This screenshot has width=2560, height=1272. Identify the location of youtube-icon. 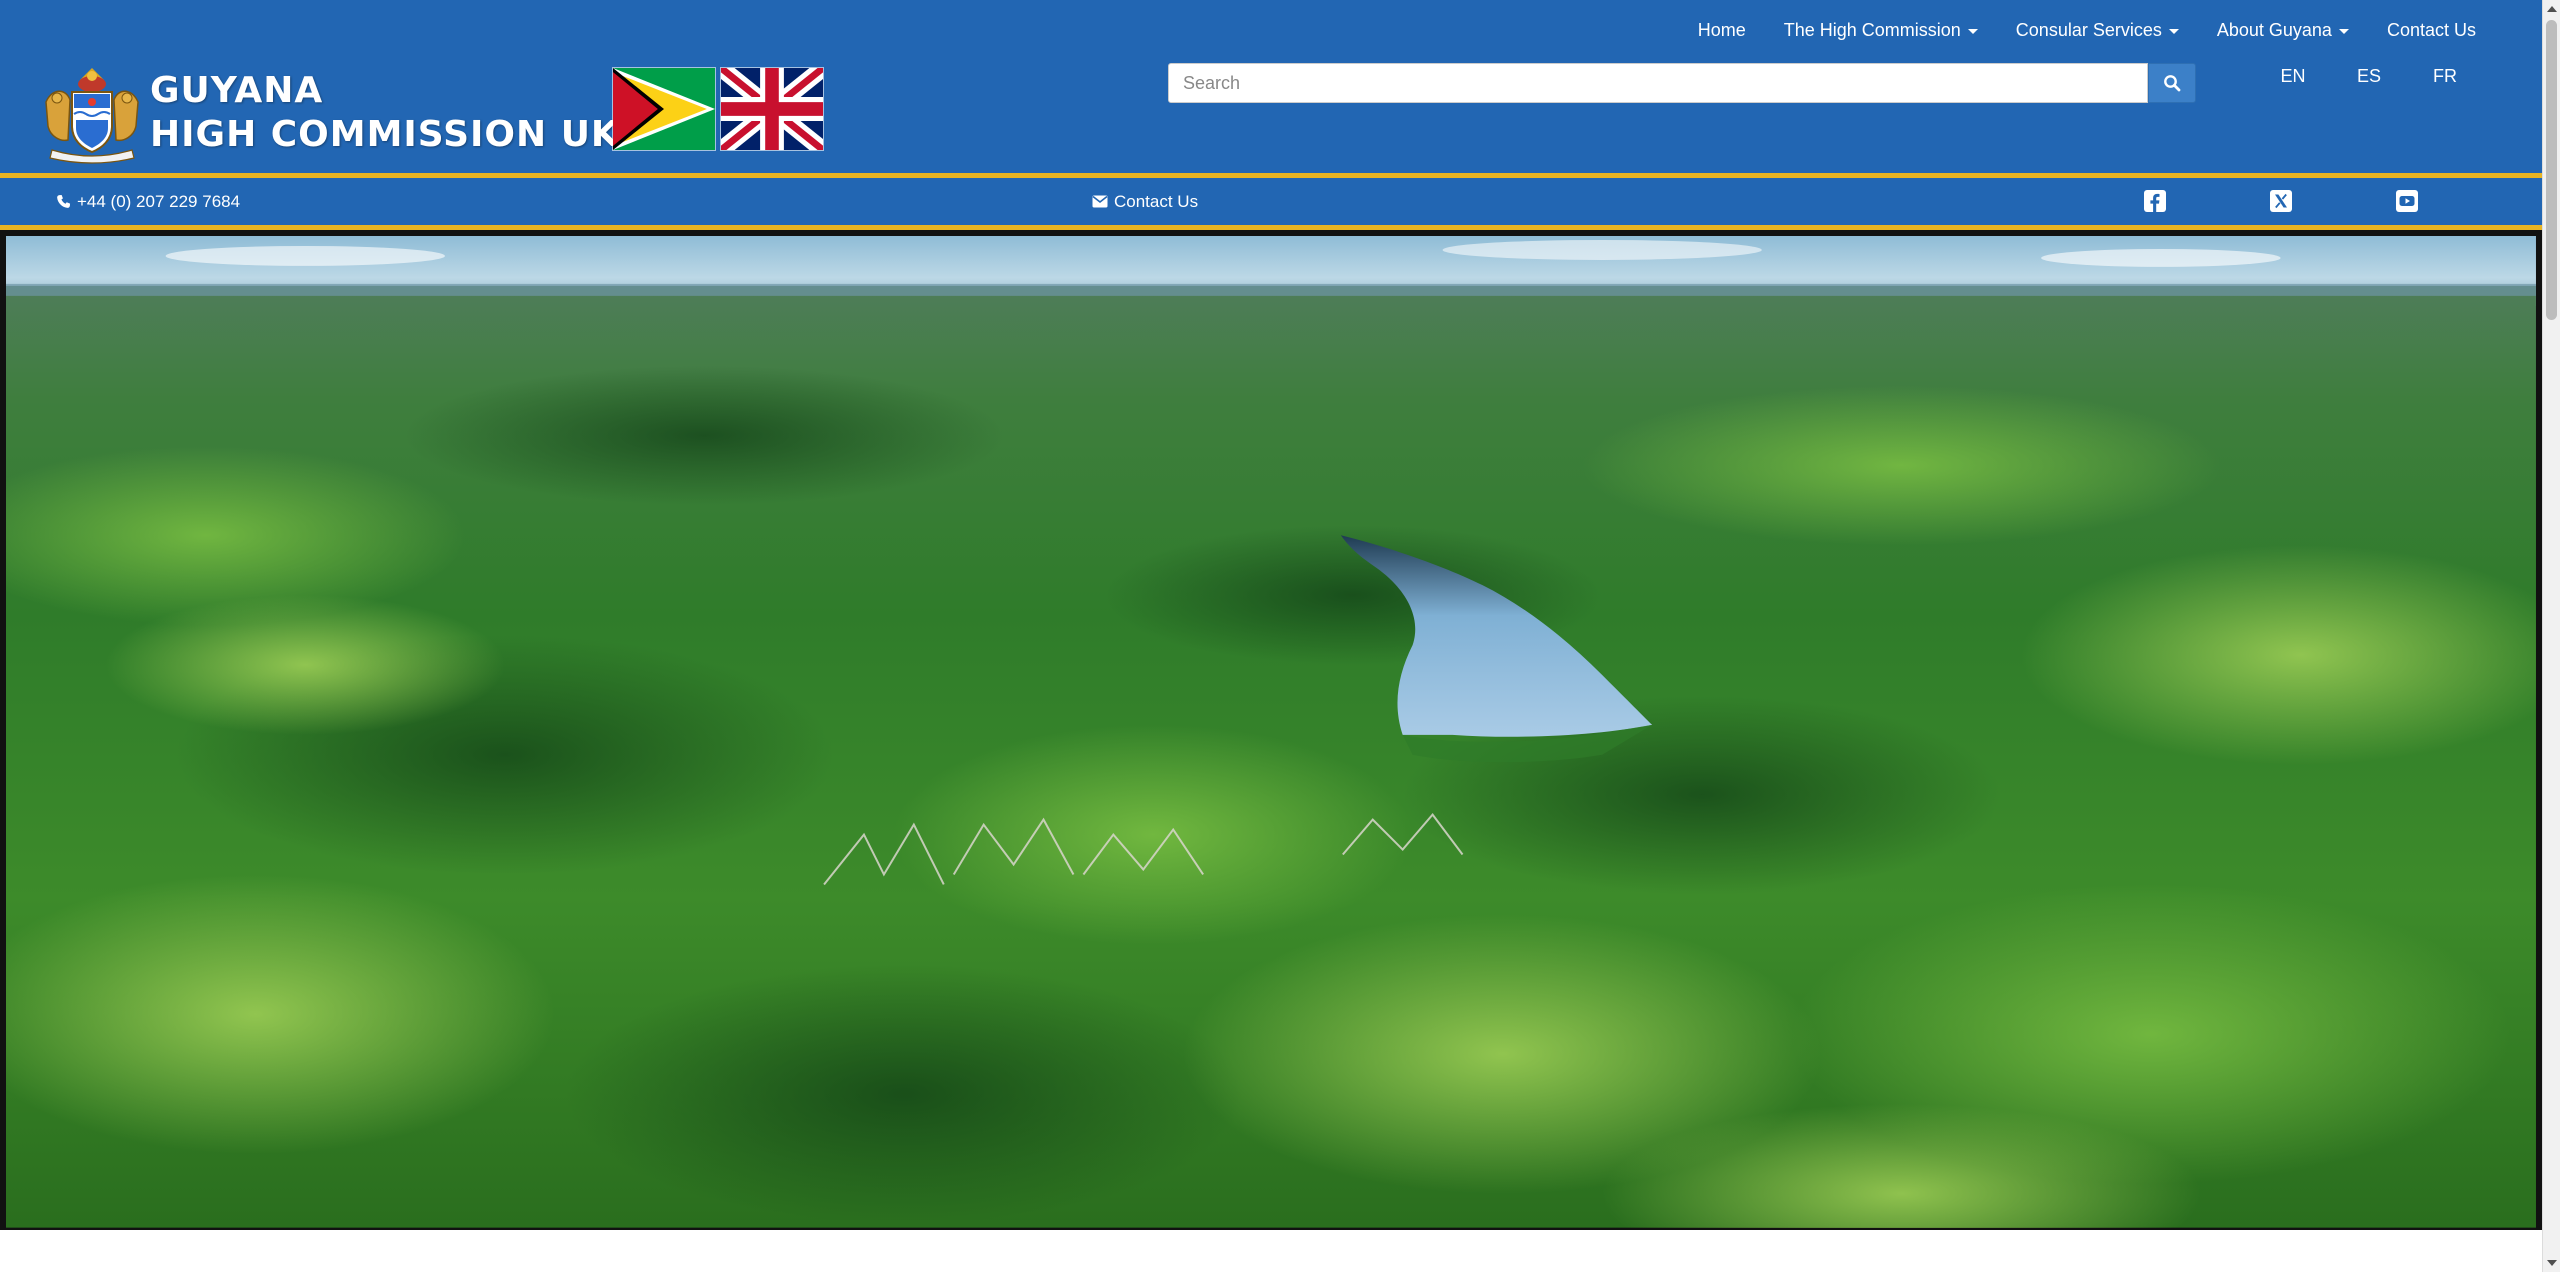
(2407, 201).